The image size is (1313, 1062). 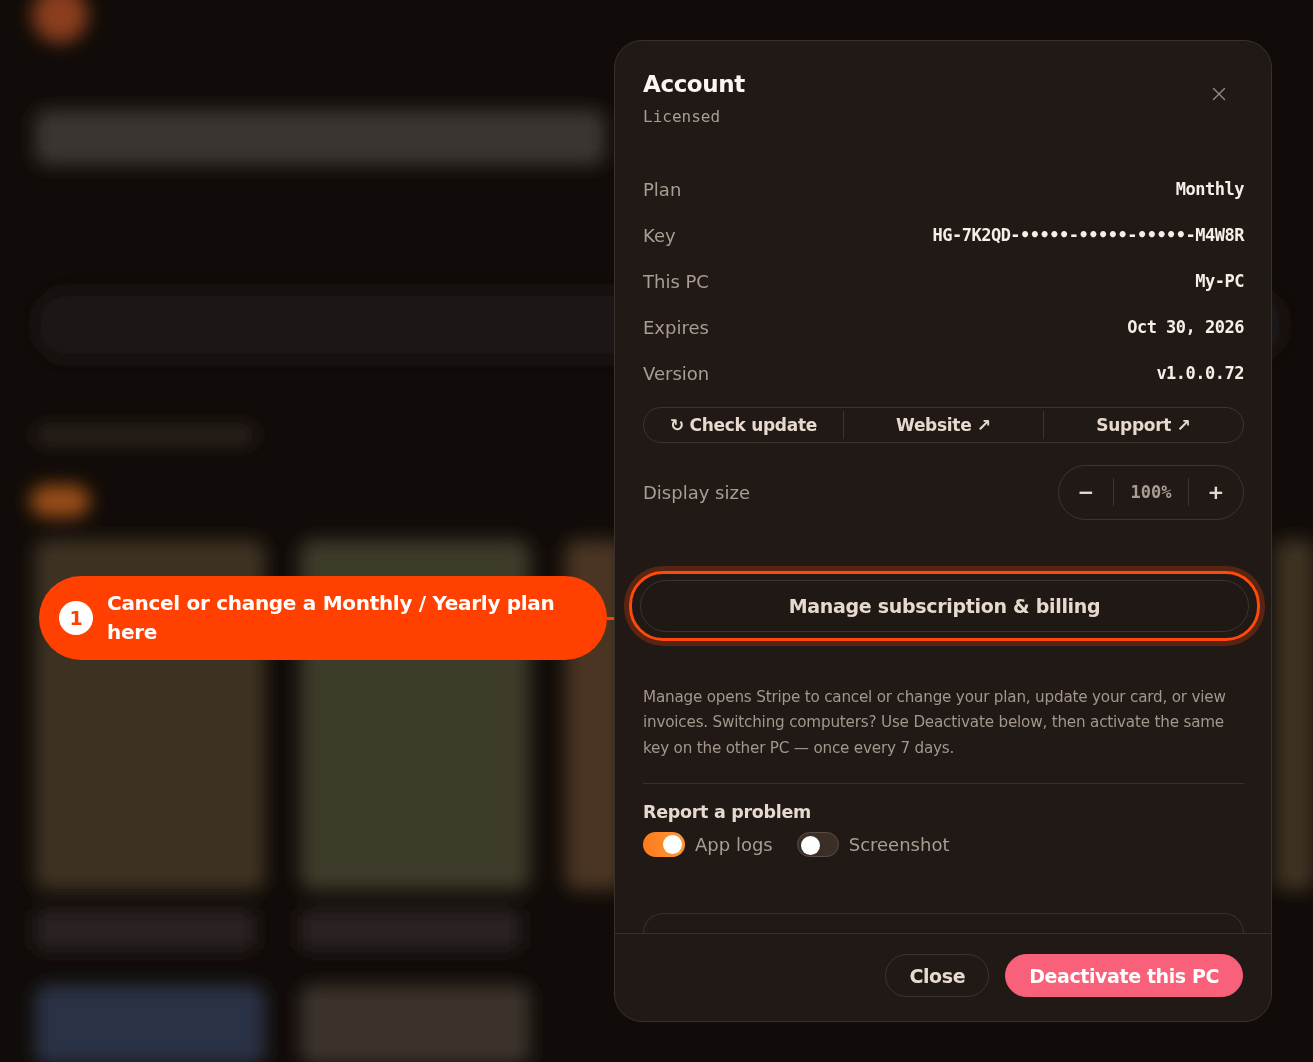 What do you see at coordinates (943, 424) in the screenshot?
I see `link-button: Website ↗` at bounding box center [943, 424].